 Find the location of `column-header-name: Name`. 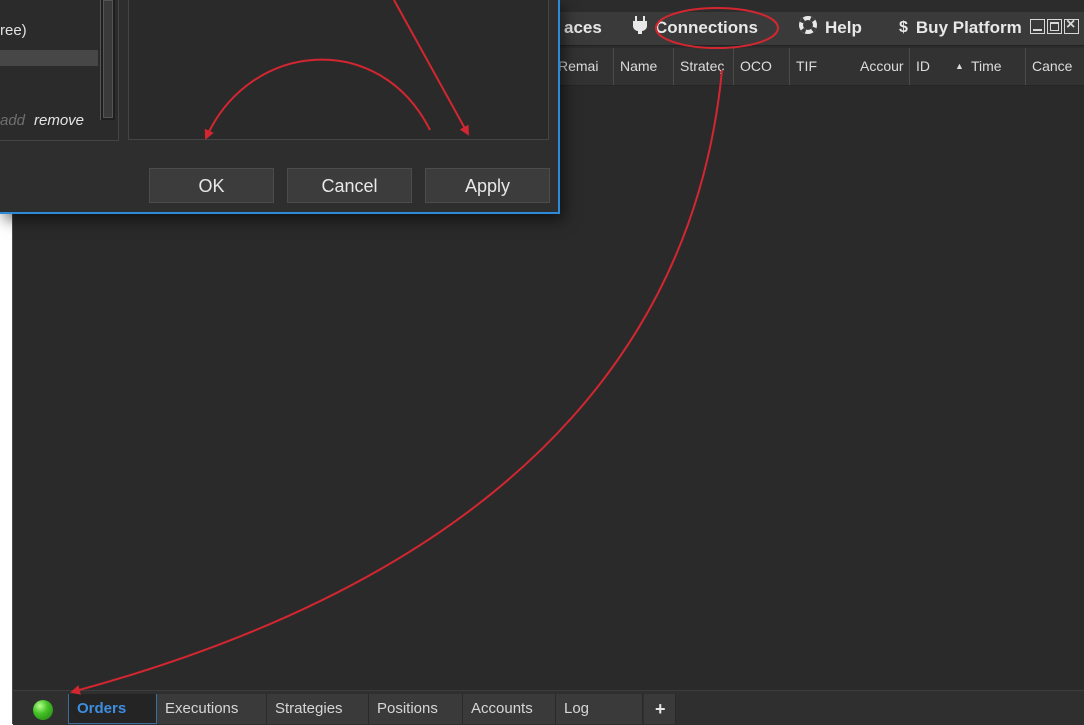

column-header-name: Name is located at coordinates (642, 66).